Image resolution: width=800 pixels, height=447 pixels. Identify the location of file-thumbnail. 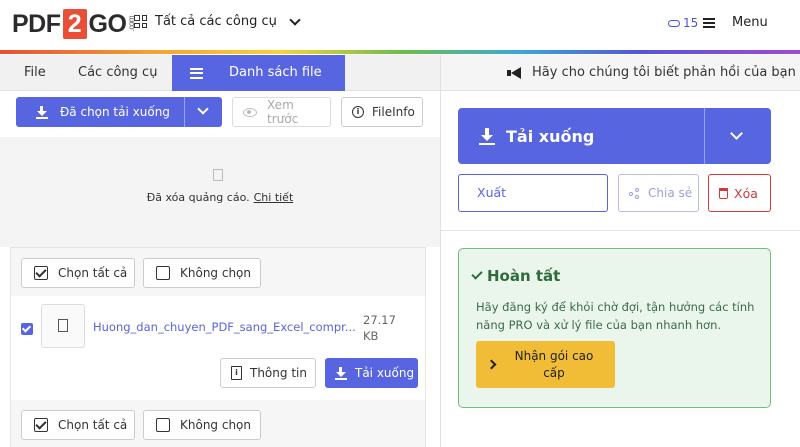
(63, 326).